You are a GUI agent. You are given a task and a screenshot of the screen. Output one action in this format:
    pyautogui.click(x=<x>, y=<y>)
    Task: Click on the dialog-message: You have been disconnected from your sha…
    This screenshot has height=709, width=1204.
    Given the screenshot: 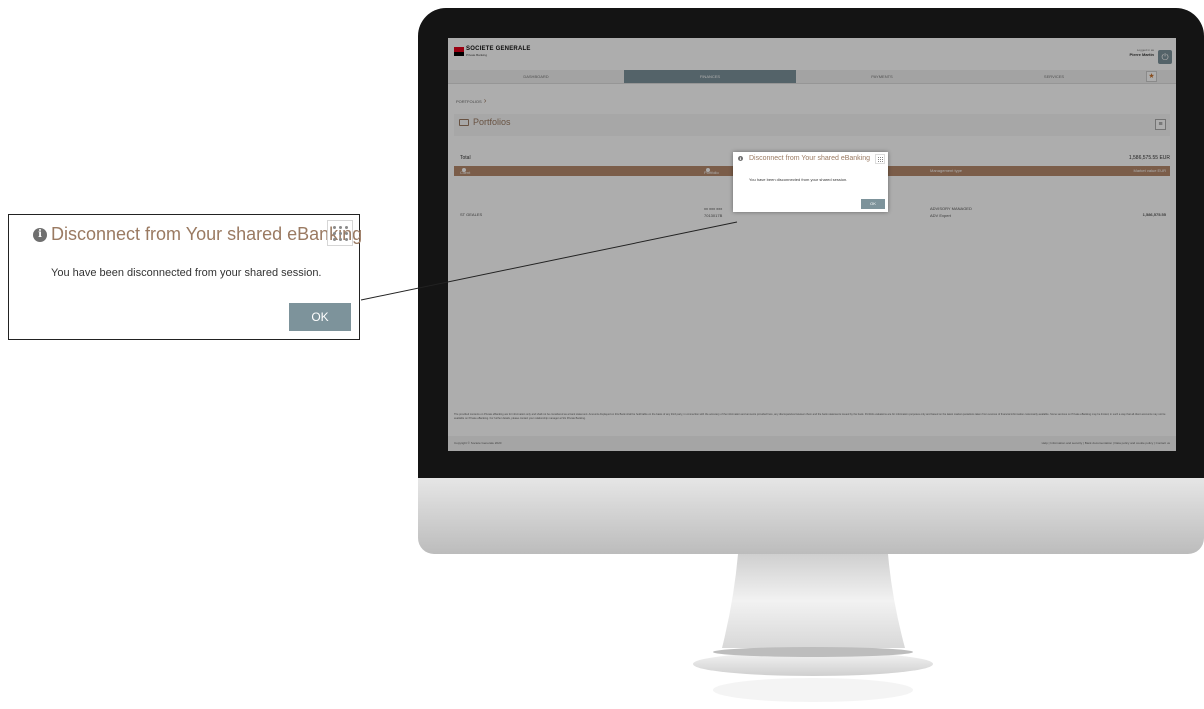 What is the action you would take?
    pyautogui.click(x=798, y=179)
    